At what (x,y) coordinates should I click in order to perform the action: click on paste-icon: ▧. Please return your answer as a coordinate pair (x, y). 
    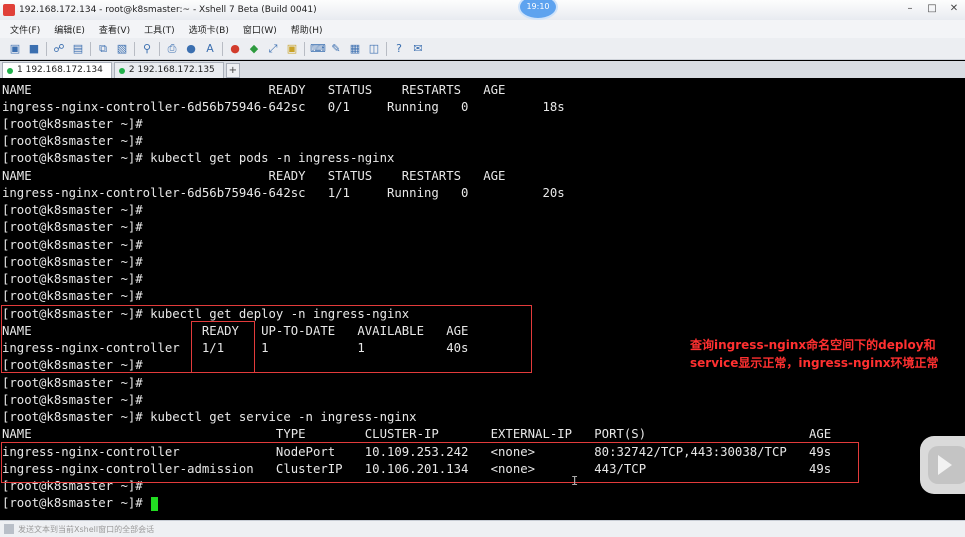
    Looking at the image, I should click on (122, 49).